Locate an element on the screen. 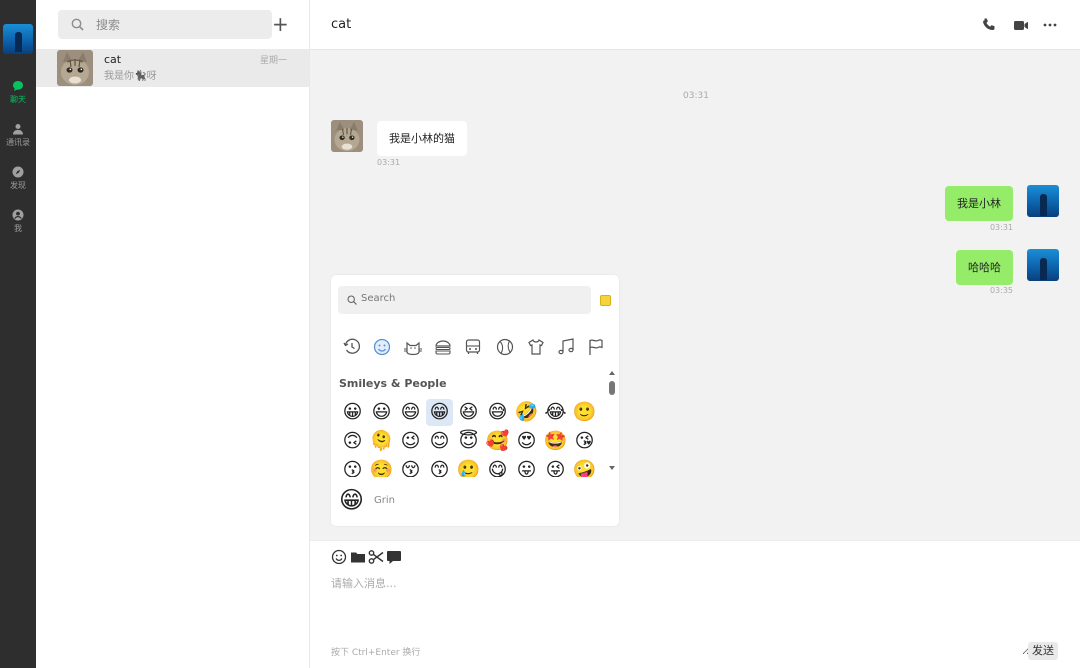 This screenshot has width=1080, height=668. search-placeholder: 搜索 is located at coordinates (108, 25).